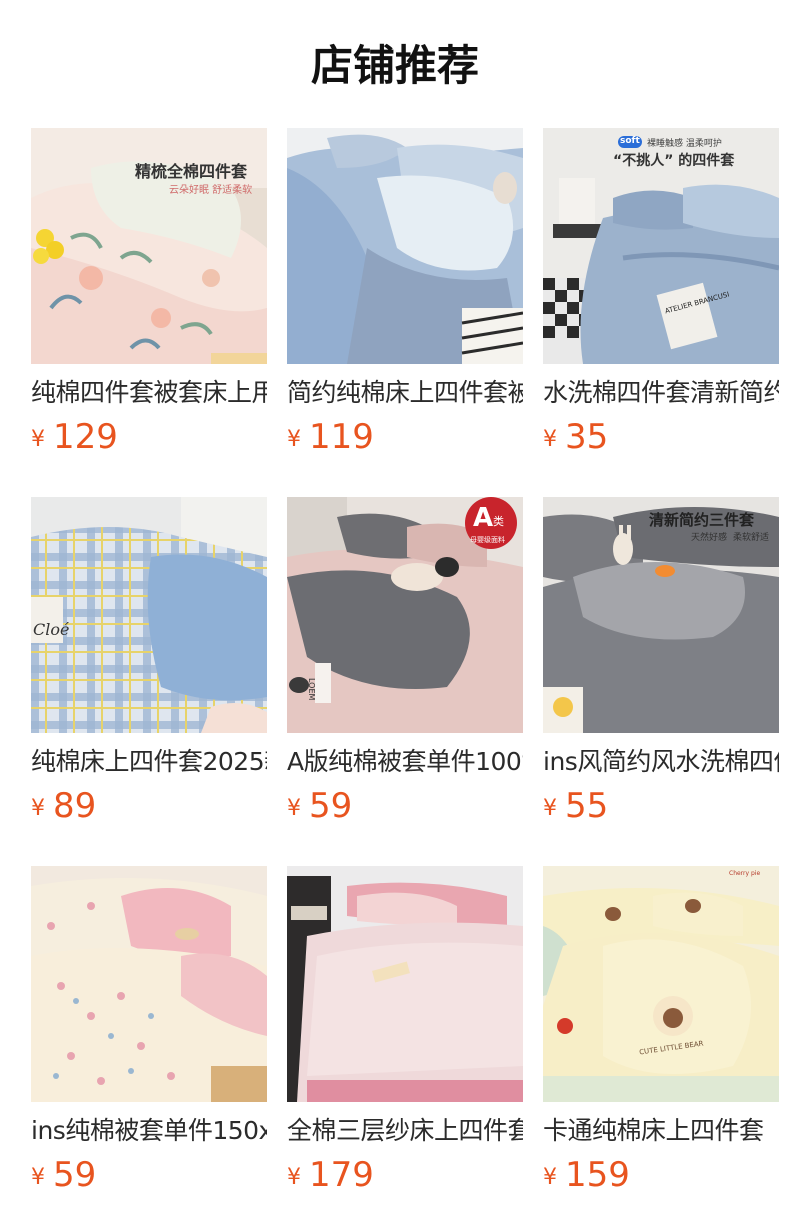 This screenshot has height=1232, width=790. I want to click on product-price: ¥35, so click(575, 437).